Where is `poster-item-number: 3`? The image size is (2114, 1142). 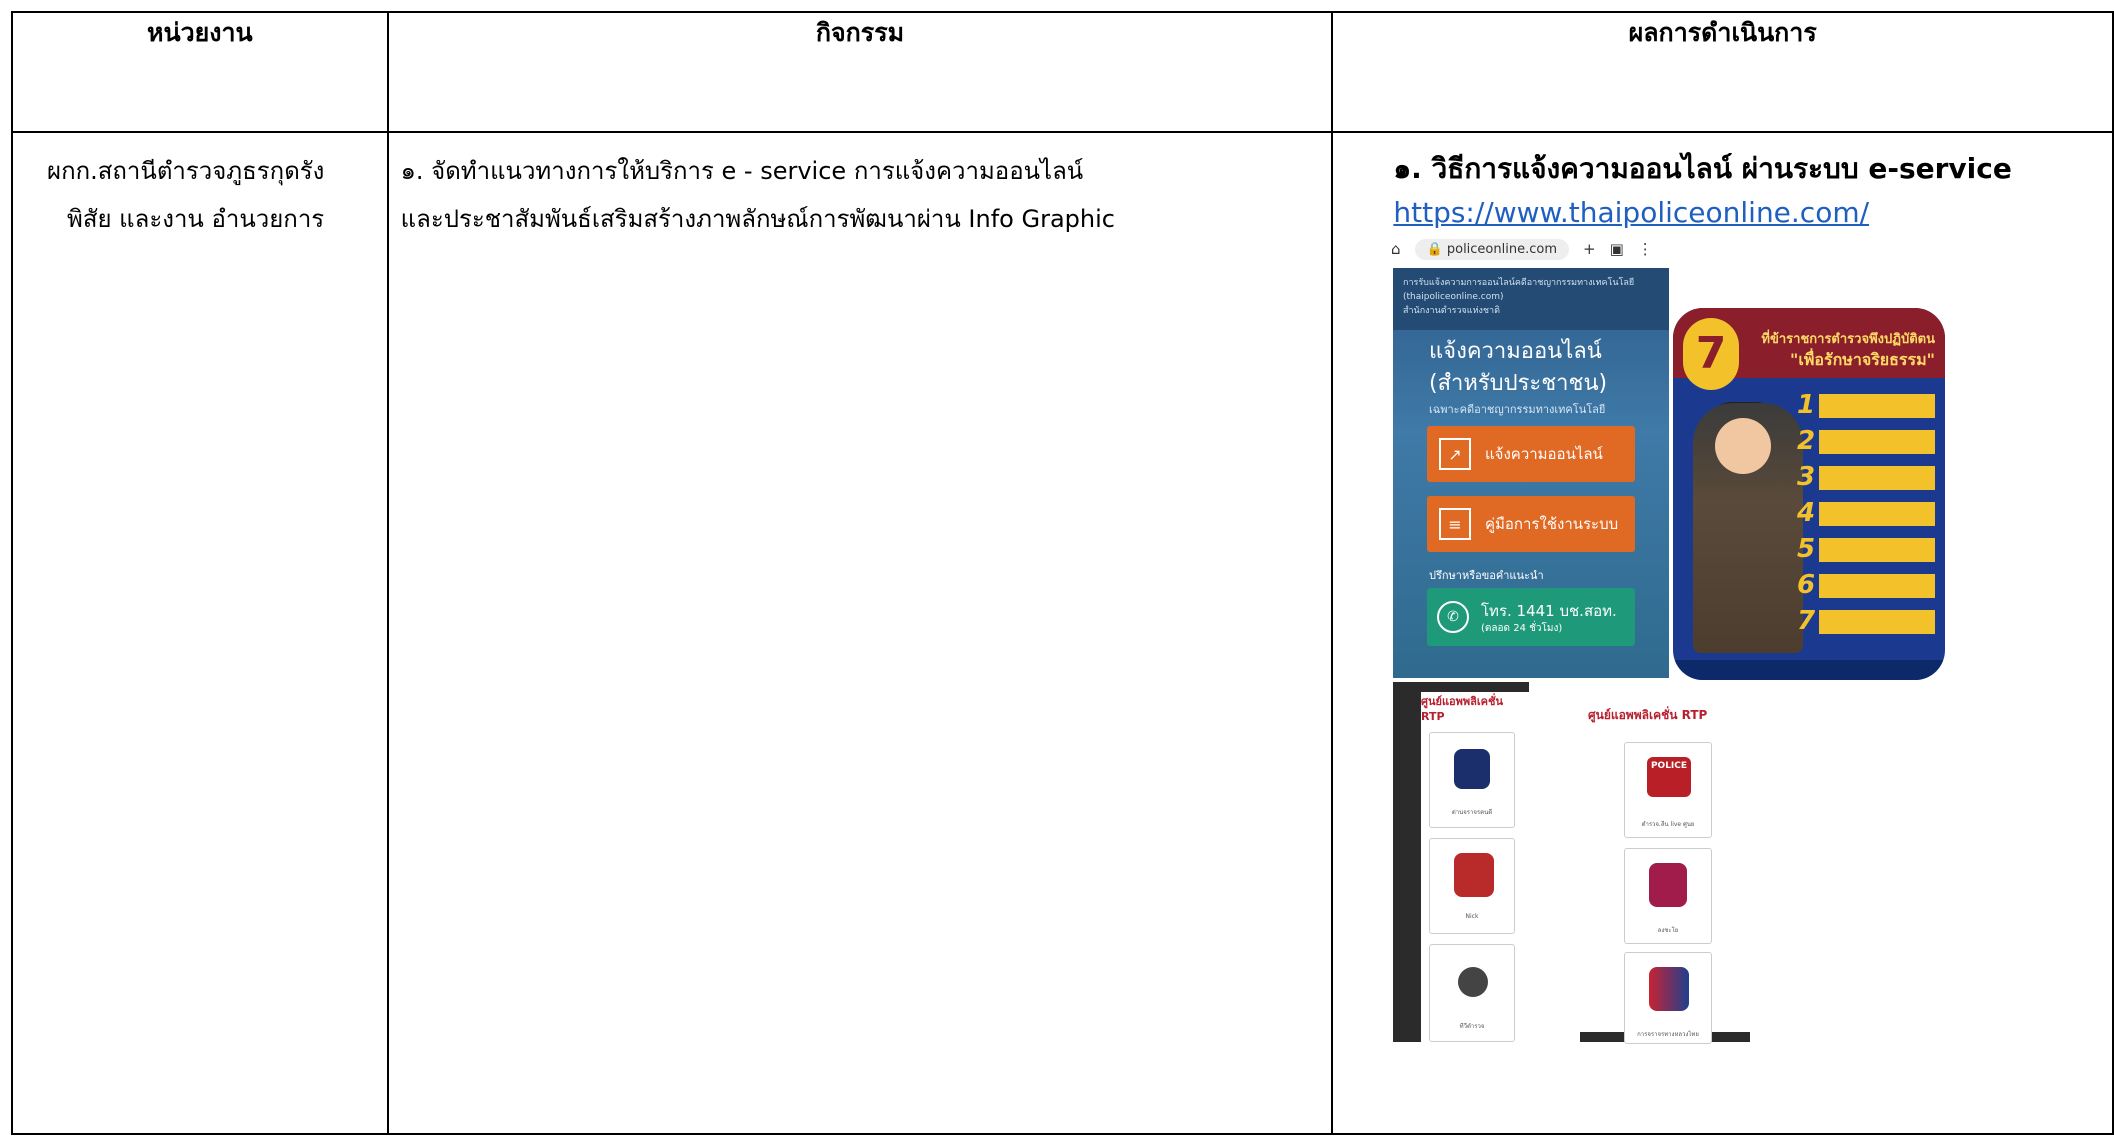 poster-item-number: 3 is located at coordinates (1806, 477).